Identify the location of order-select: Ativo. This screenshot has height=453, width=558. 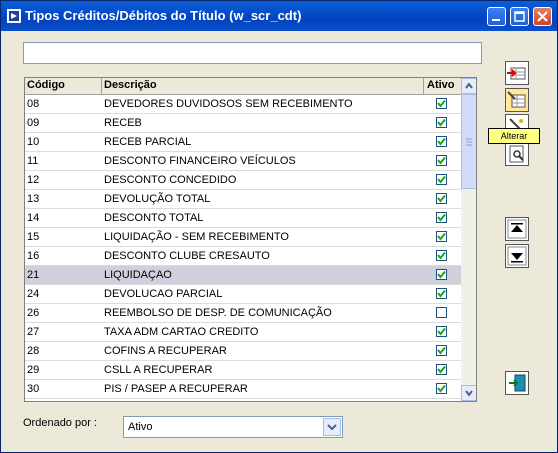
(233, 427).